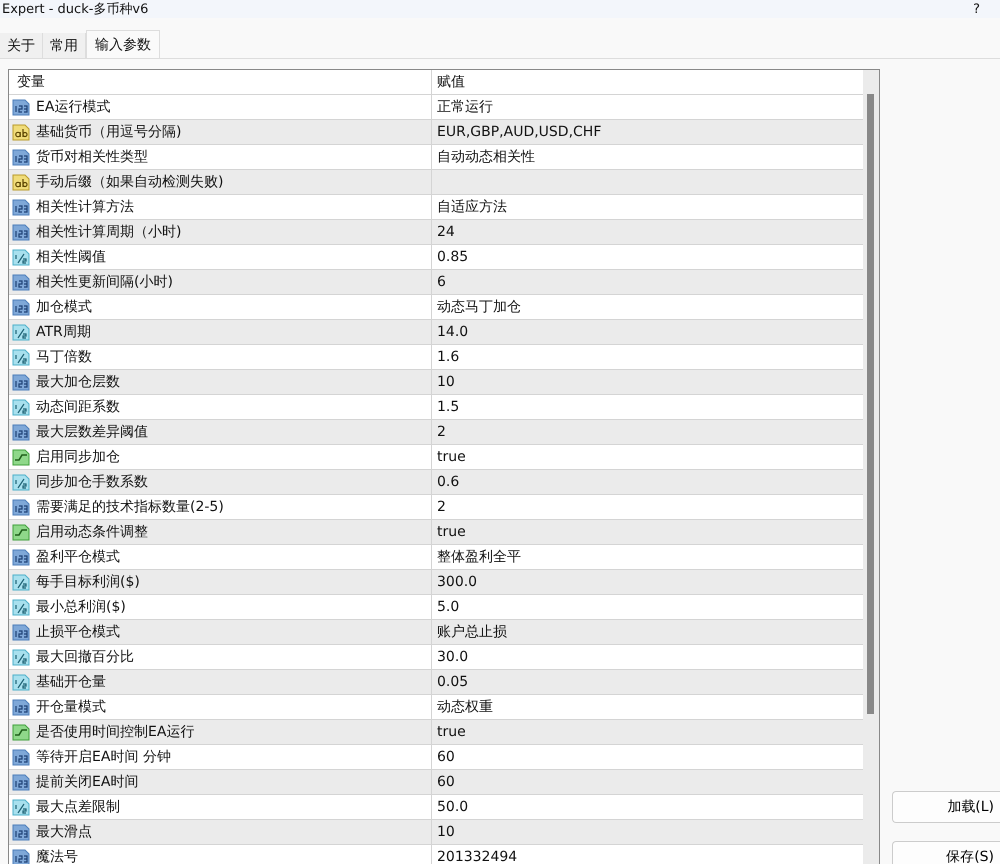 Image resolution: width=1000 pixels, height=864 pixels. I want to click on parameter-value: 6, so click(441, 282).